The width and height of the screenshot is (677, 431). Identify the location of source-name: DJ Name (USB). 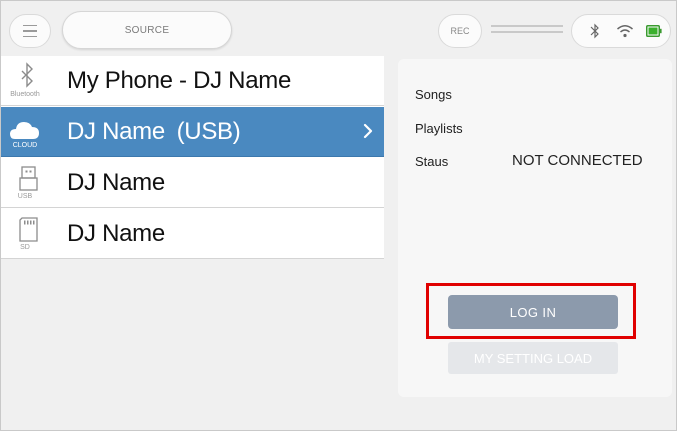
(154, 131).